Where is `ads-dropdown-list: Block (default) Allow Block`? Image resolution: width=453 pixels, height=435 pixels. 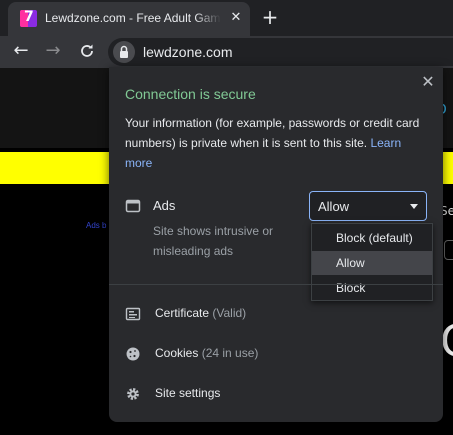
ads-dropdown-list: Block (default) Allow Block is located at coordinates (372, 262).